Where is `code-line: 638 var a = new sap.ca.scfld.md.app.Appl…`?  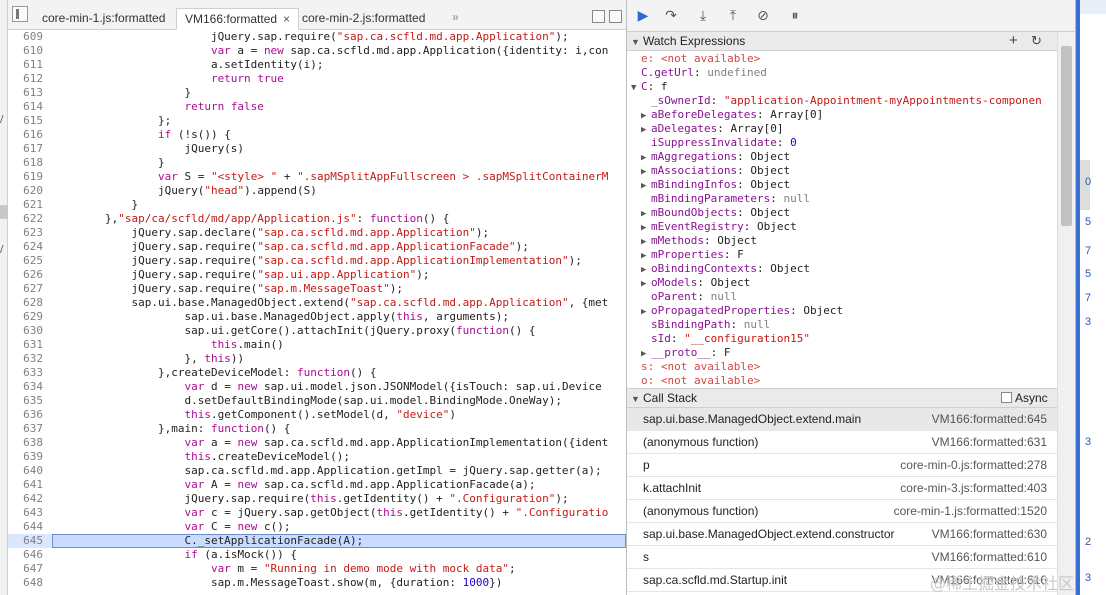
code-line: 638 var a = new sap.ca.scfld.md.app.Appl… is located at coordinates (317, 443).